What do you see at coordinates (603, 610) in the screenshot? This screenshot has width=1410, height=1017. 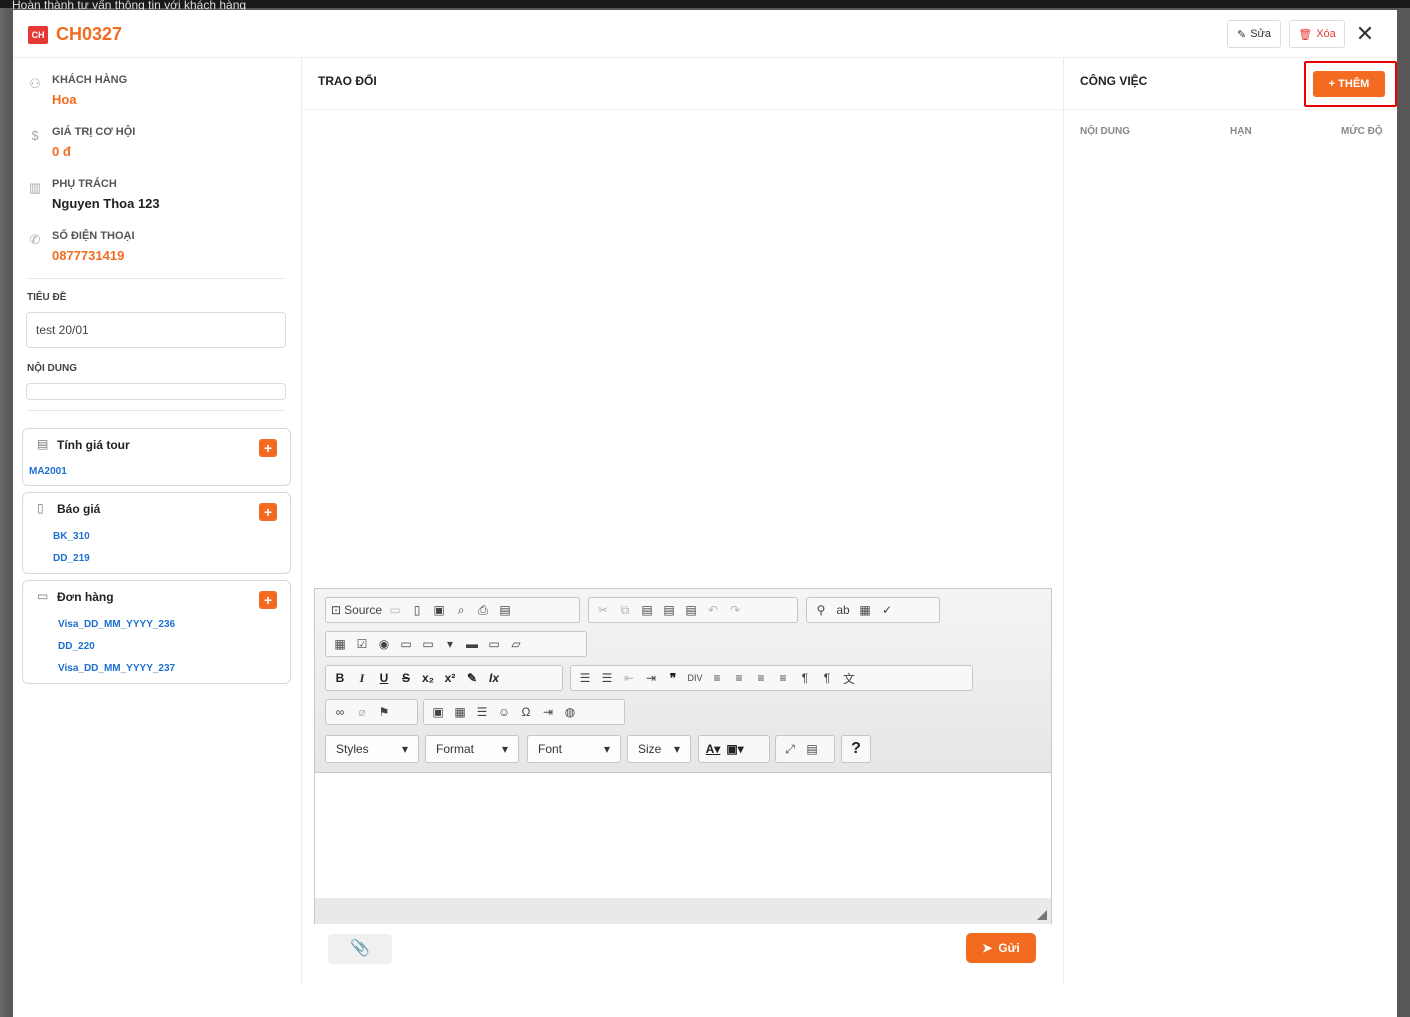 I see `cut-icon: ✂` at bounding box center [603, 610].